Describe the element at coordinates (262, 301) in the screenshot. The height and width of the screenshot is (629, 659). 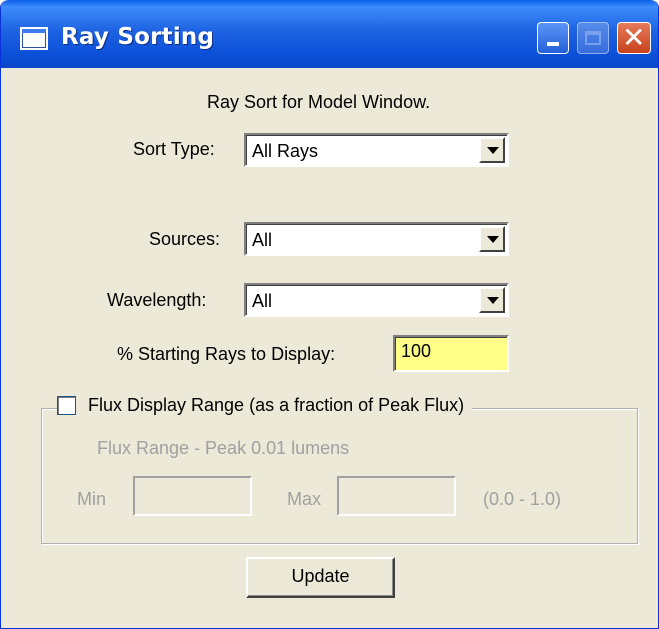
I see `wavelength-value: All` at that location.